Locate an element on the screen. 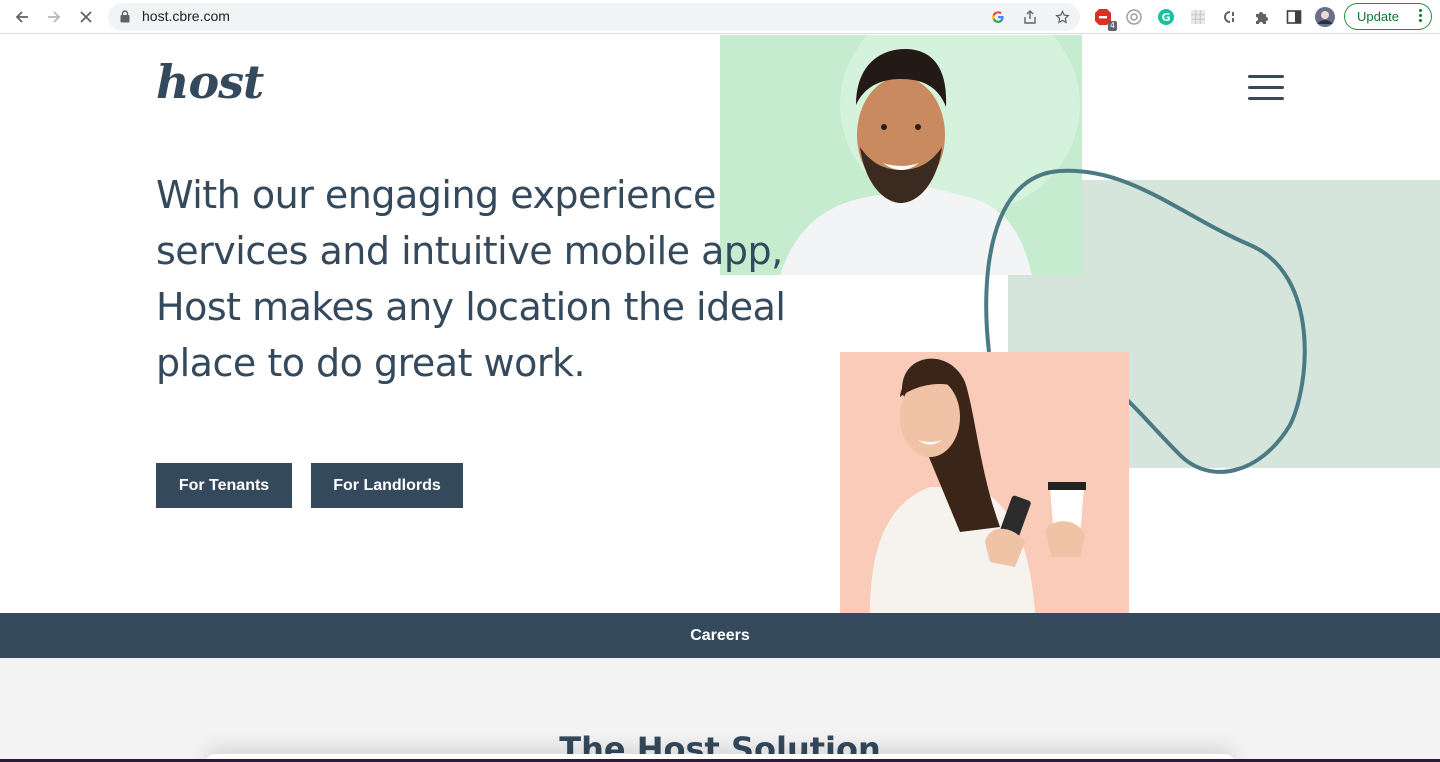  puzzle-icon is located at coordinates (1262, 17).